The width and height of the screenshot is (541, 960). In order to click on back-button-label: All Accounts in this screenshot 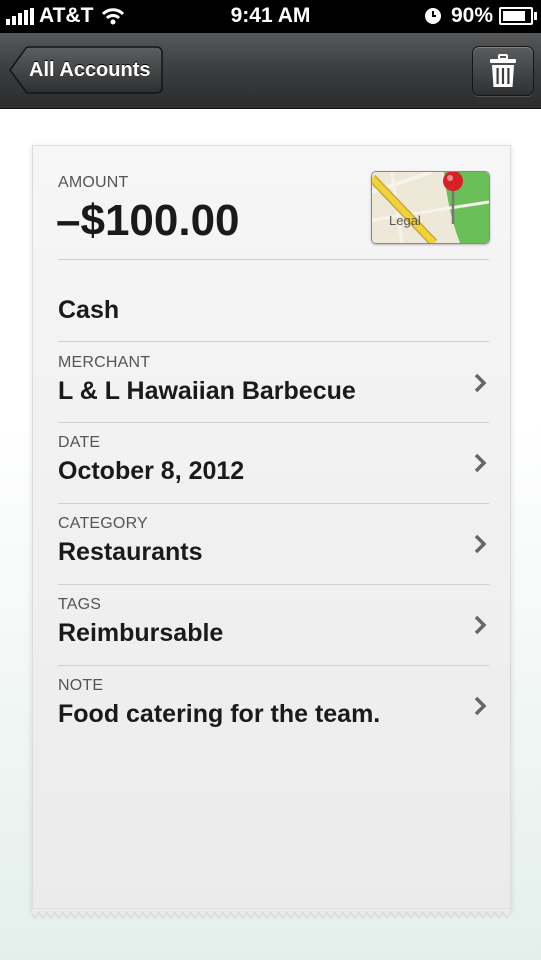, I will do `click(90, 70)`.